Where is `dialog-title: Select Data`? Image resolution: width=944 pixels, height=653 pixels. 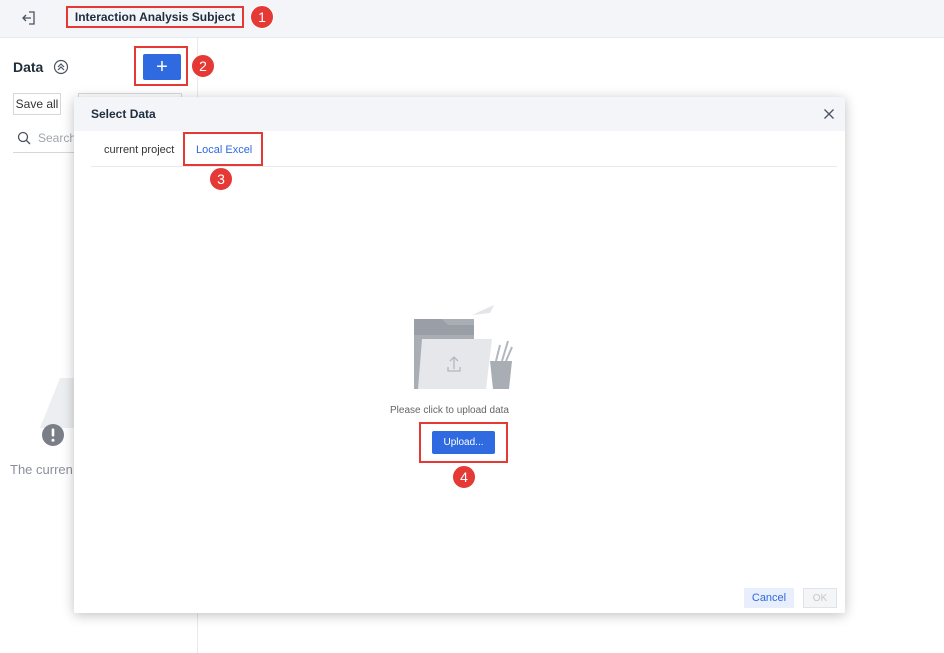 dialog-title: Select Data is located at coordinates (123, 114).